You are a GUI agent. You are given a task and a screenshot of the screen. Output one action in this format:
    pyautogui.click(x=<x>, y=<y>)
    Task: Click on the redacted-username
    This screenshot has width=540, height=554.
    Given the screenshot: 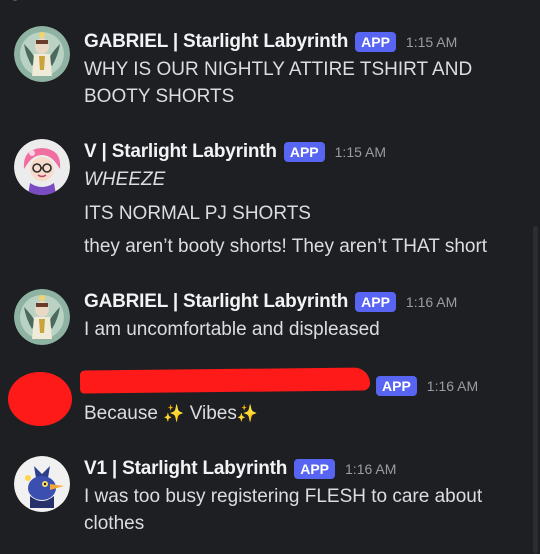 What is the action you would take?
    pyautogui.click(x=225, y=380)
    